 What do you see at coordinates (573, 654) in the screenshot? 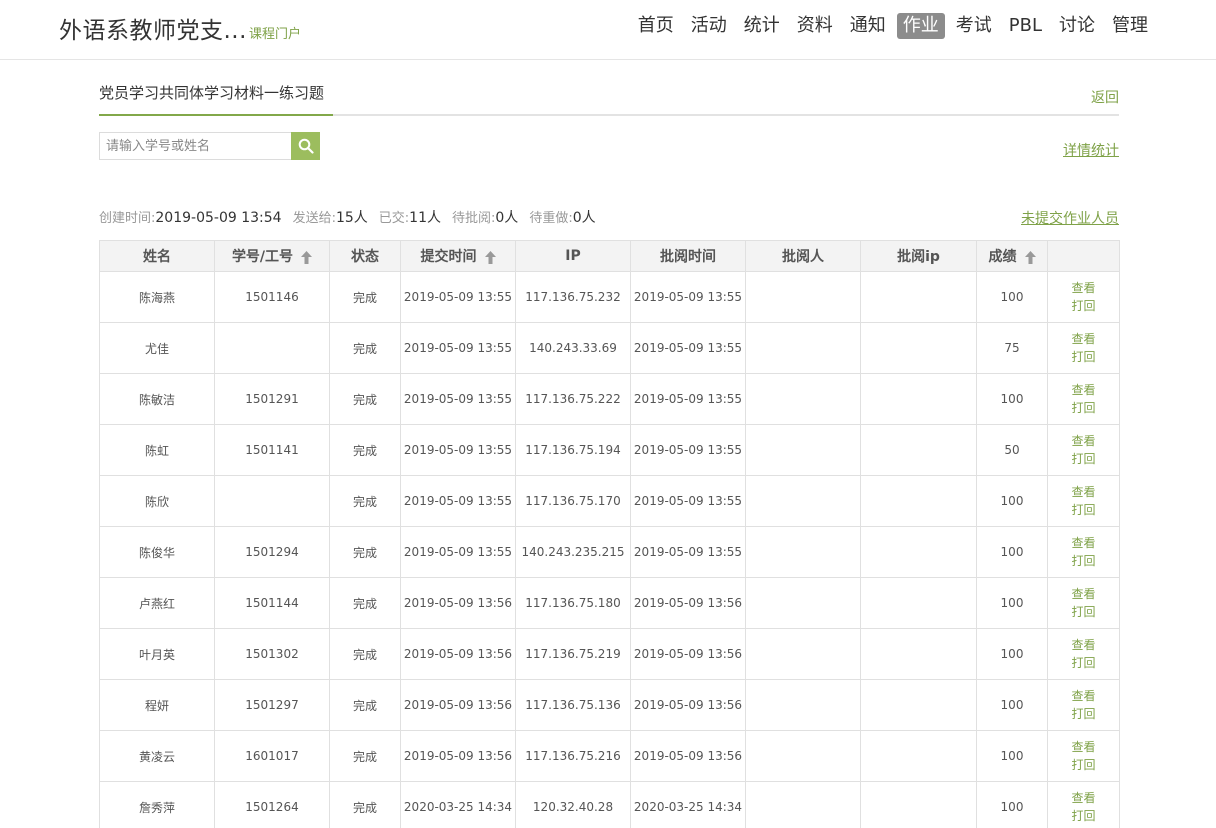
I see `cell-ip: 117.136.75.219` at bounding box center [573, 654].